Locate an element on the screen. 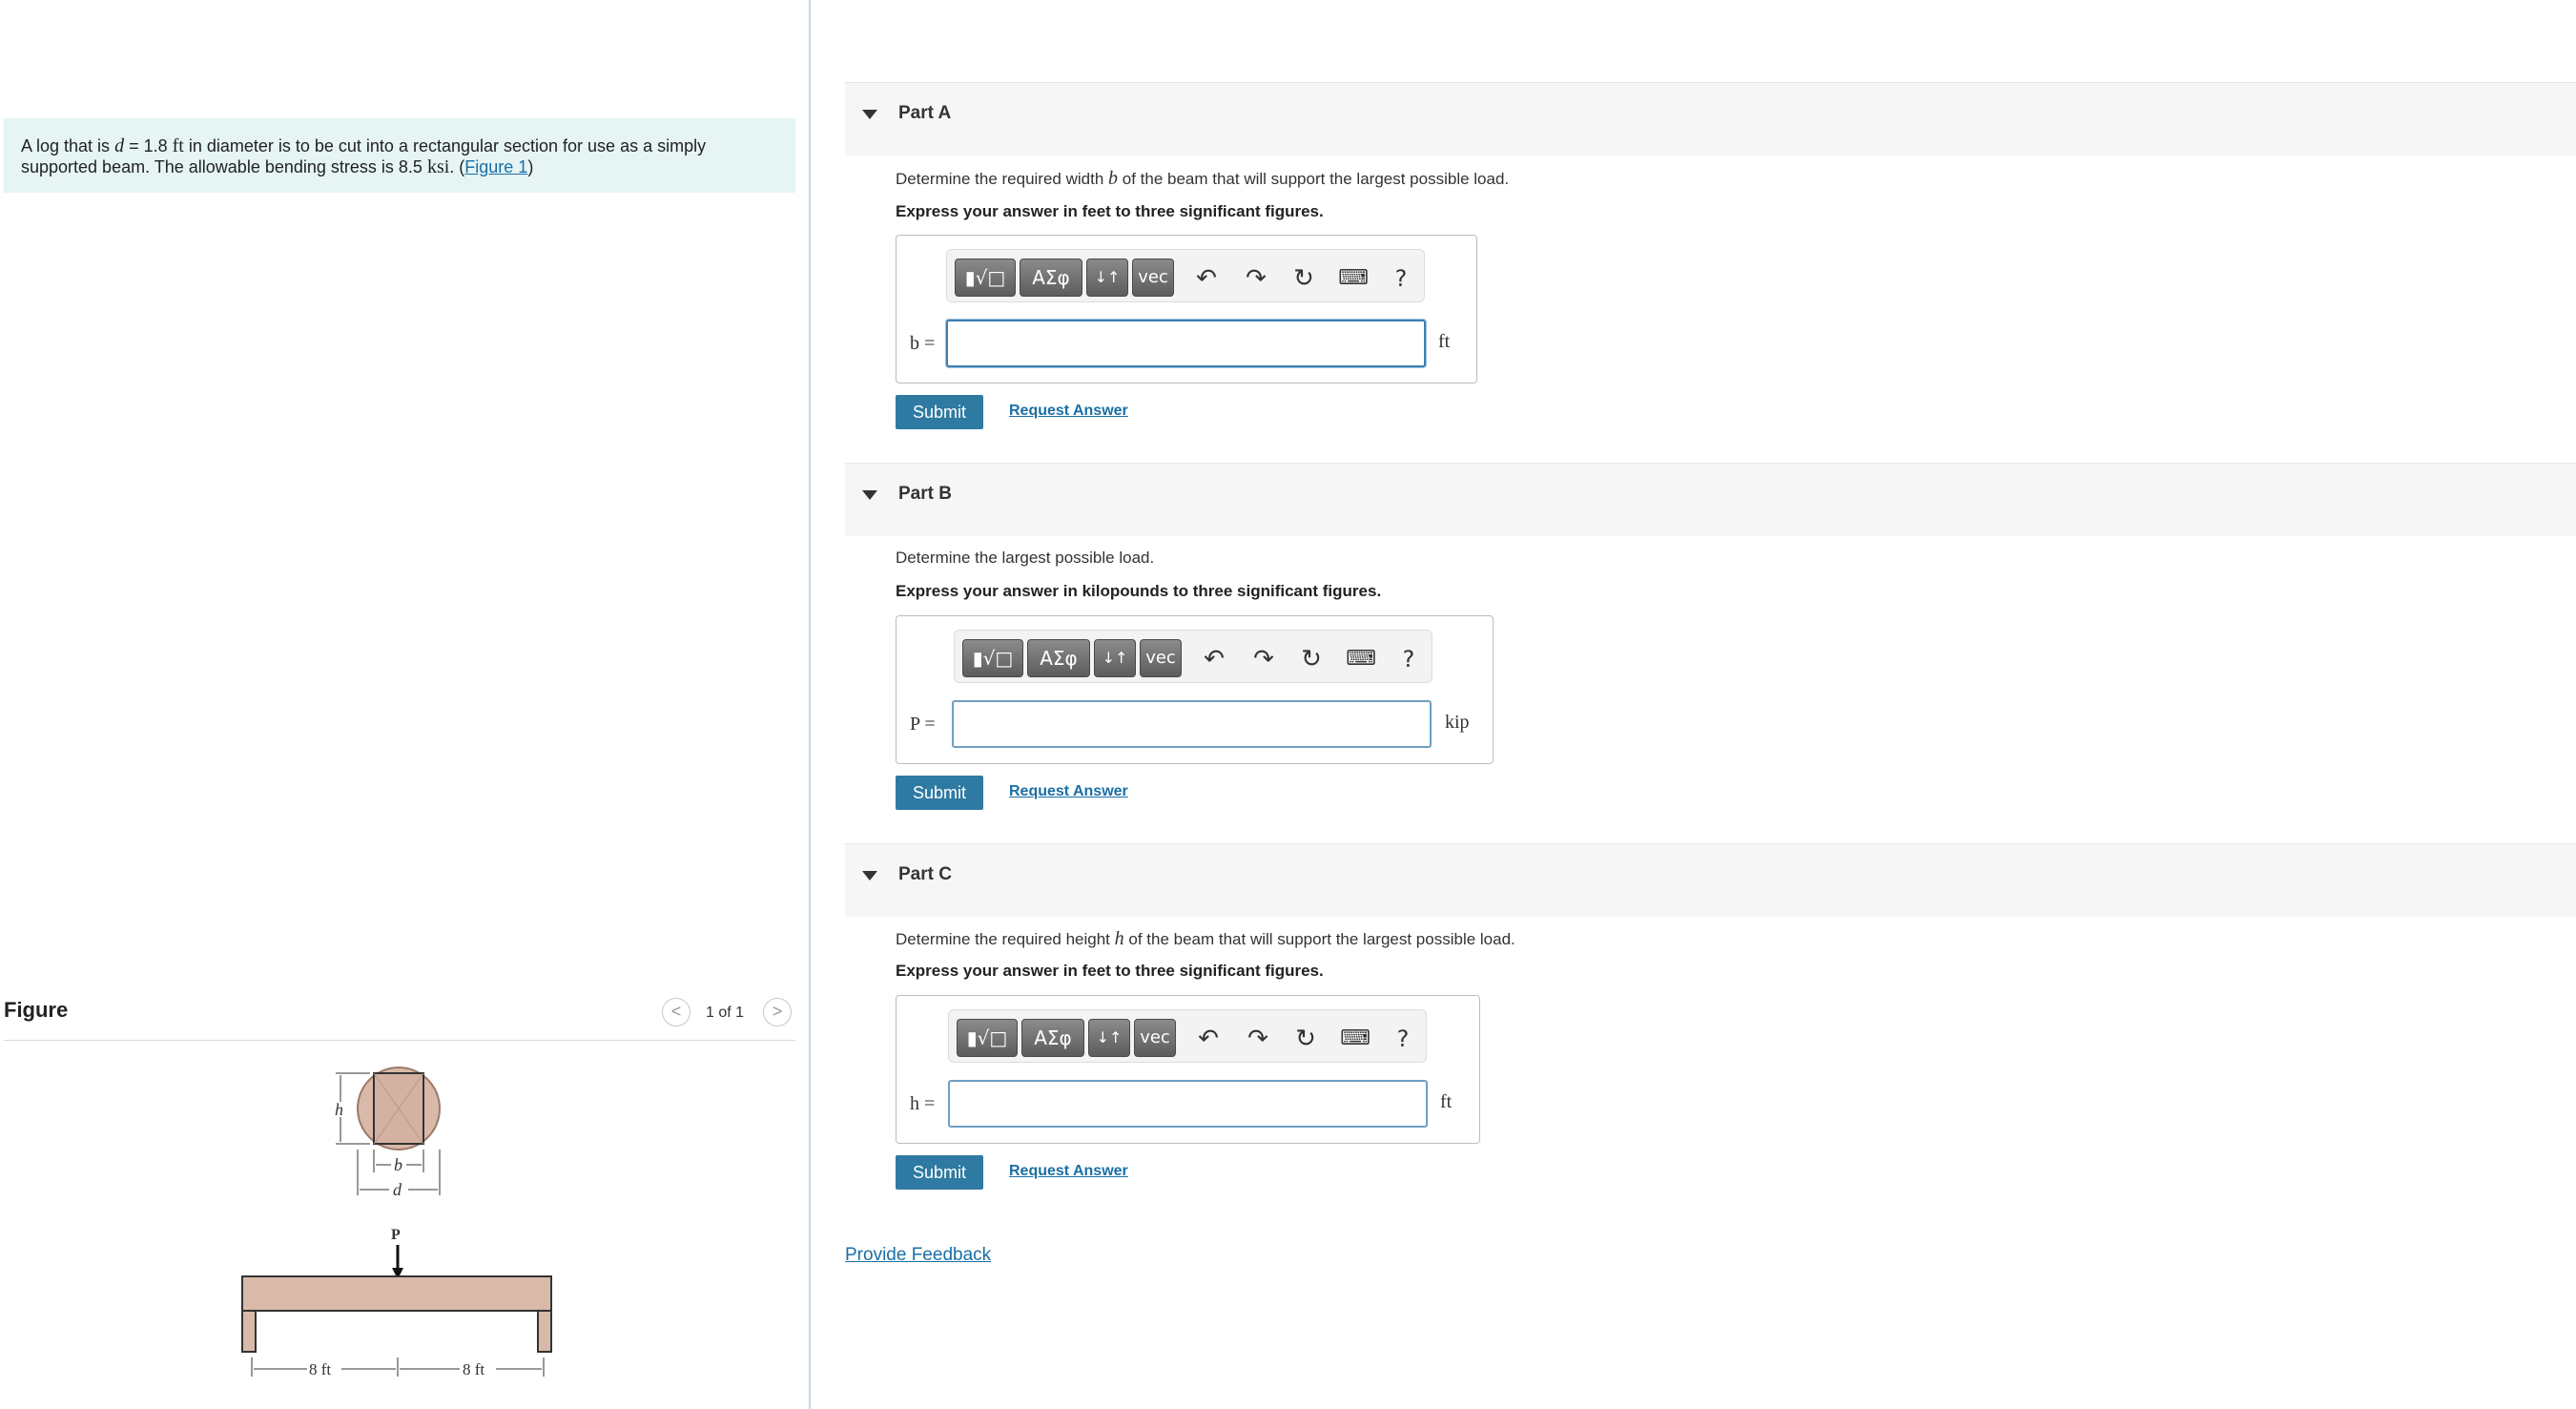  part-a-answer-input is located at coordinates (1186, 343).